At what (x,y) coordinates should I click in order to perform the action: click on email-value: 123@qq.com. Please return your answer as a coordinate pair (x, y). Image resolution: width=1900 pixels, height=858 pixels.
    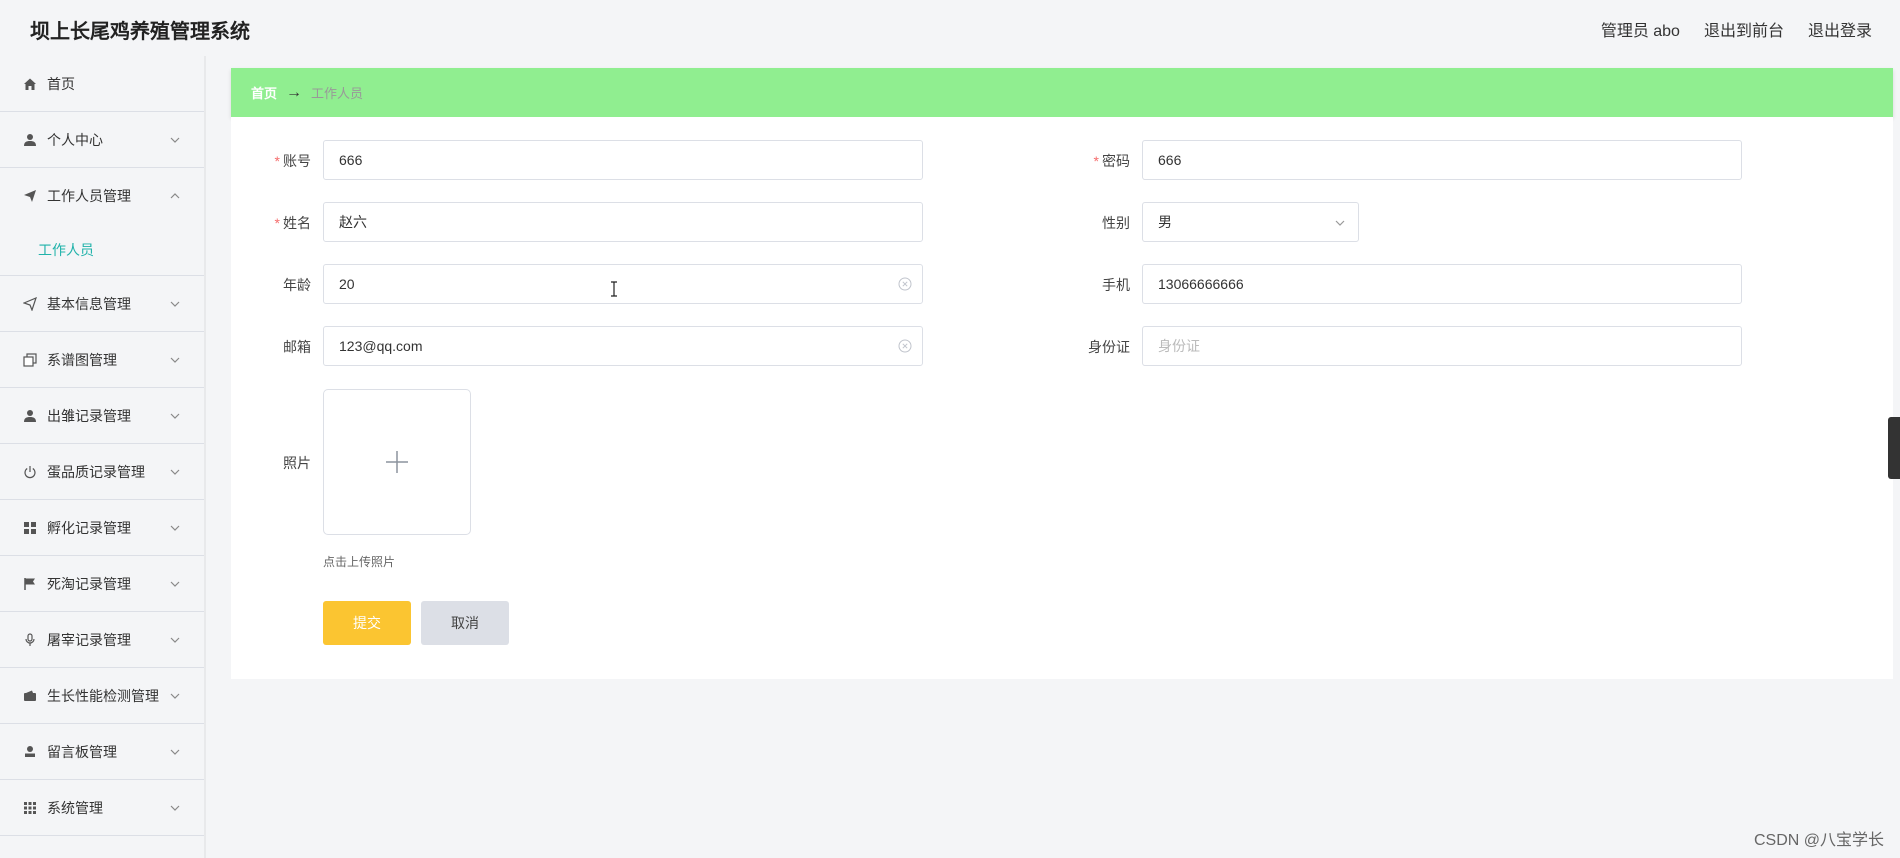
    Looking at the image, I should click on (381, 346).